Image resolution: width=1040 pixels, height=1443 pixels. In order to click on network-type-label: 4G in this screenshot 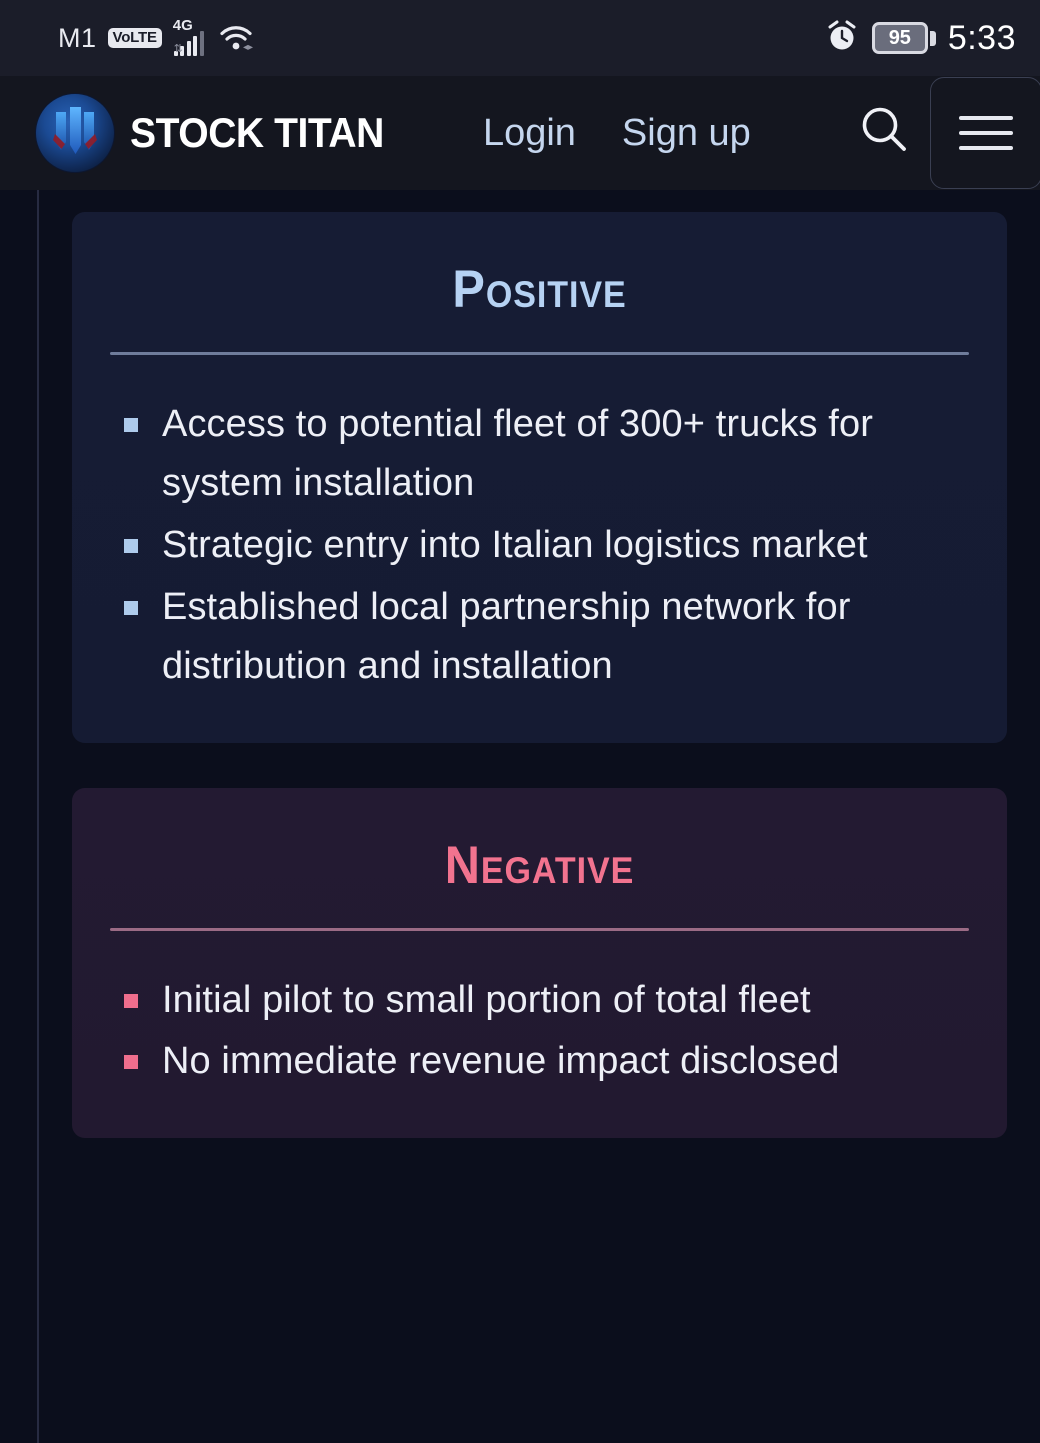, I will do `click(182, 25)`.